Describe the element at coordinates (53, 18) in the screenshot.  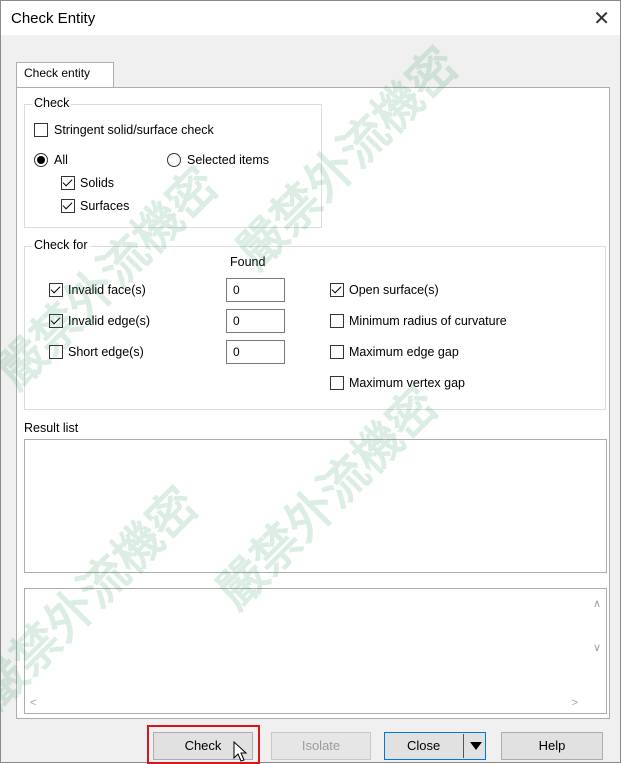
I see `dialog-title: Check Entity` at that location.